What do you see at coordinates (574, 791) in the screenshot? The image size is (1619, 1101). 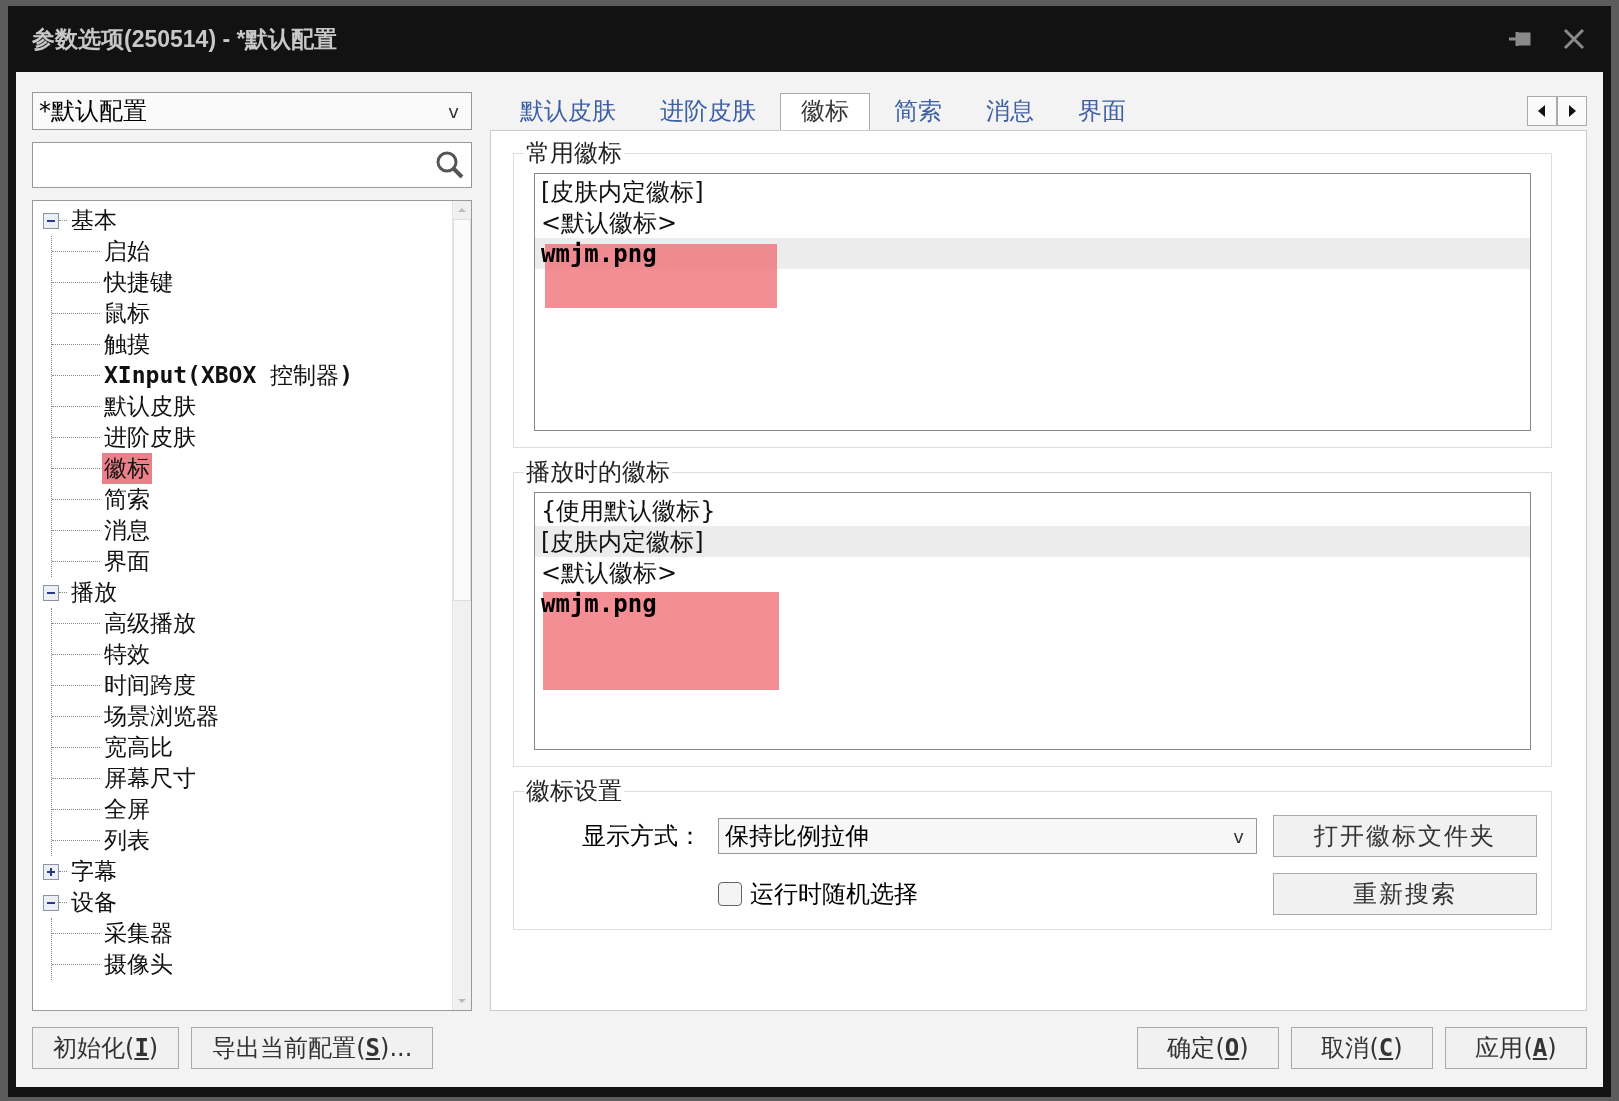 I see `group-title: 徽标设置` at bounding box center [574, 791].